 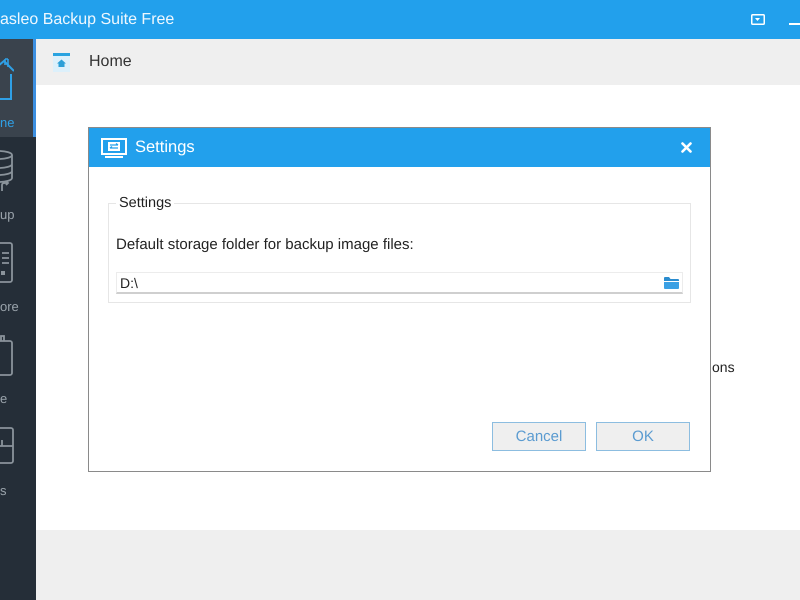 What do you see at coordinates (686, 147) in the screenshot?
I see `close-icon` at bounding box center [686, 147].